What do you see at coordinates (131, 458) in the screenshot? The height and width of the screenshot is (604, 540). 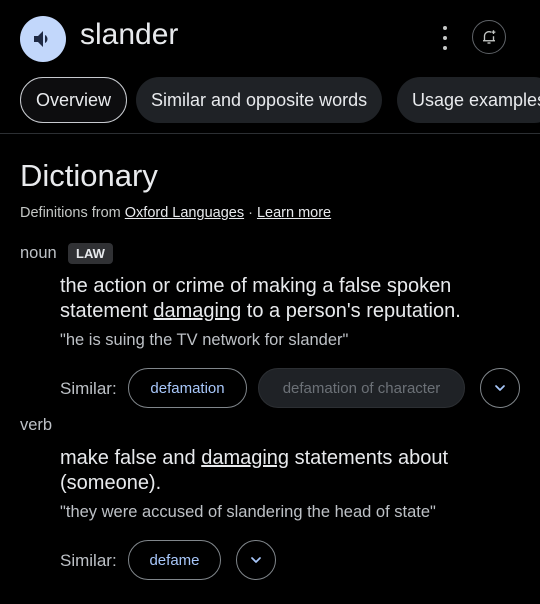 I see `definition-text: make false and` at bounding box center [131, 458].